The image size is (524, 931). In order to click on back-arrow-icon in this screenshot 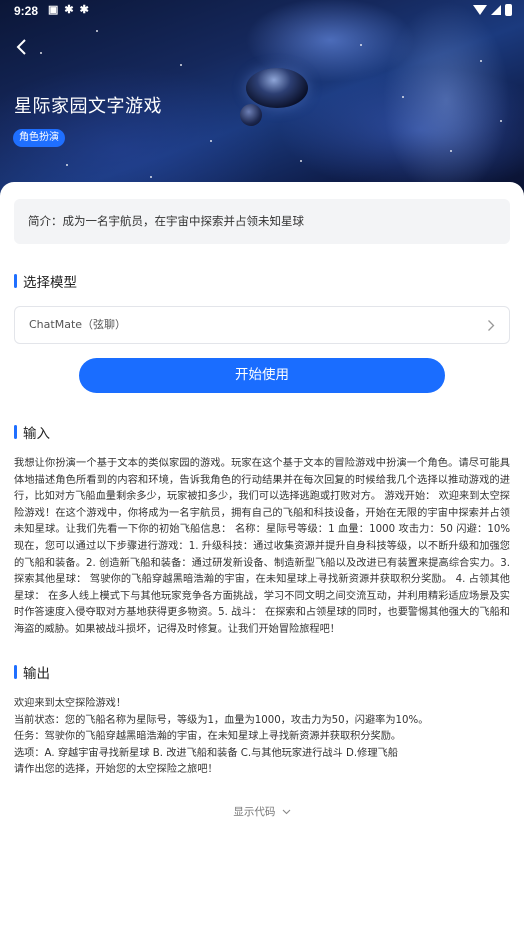, I will do `click(21, 47)`.